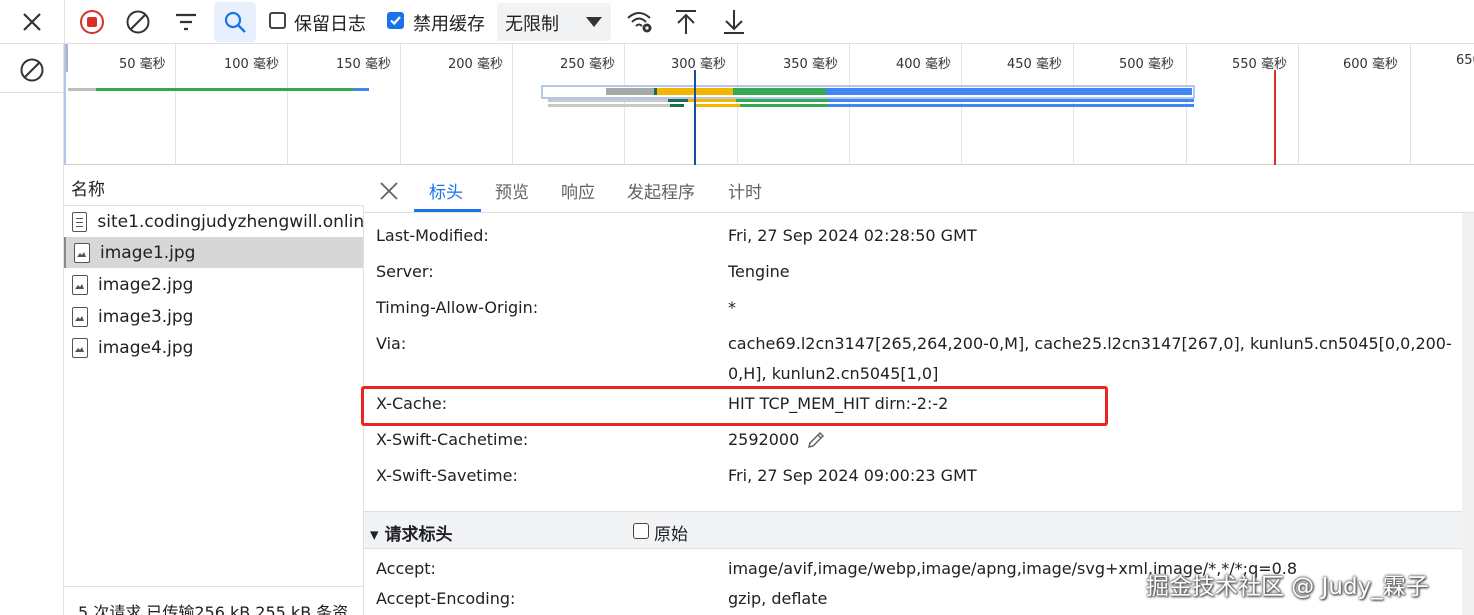 The width and height of the screenshot is (1474, 615). I want to click on network-toolbar: 保留日志 禁用缓存 无限制, so click(737, 22).